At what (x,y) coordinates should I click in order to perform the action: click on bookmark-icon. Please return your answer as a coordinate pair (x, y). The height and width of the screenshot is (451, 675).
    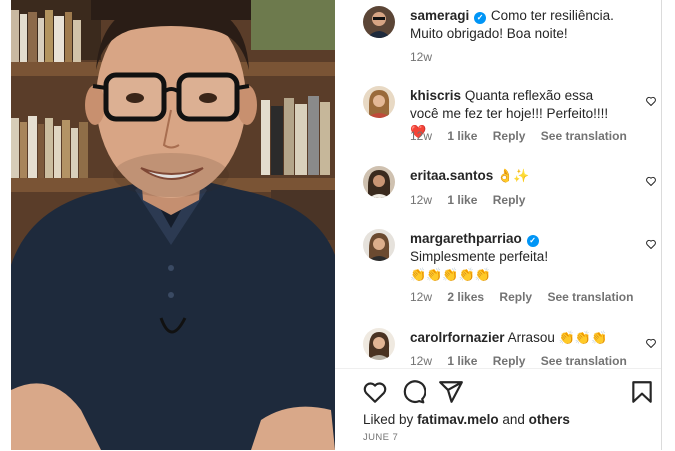
    Looking at the image, I should click on (642, 392).